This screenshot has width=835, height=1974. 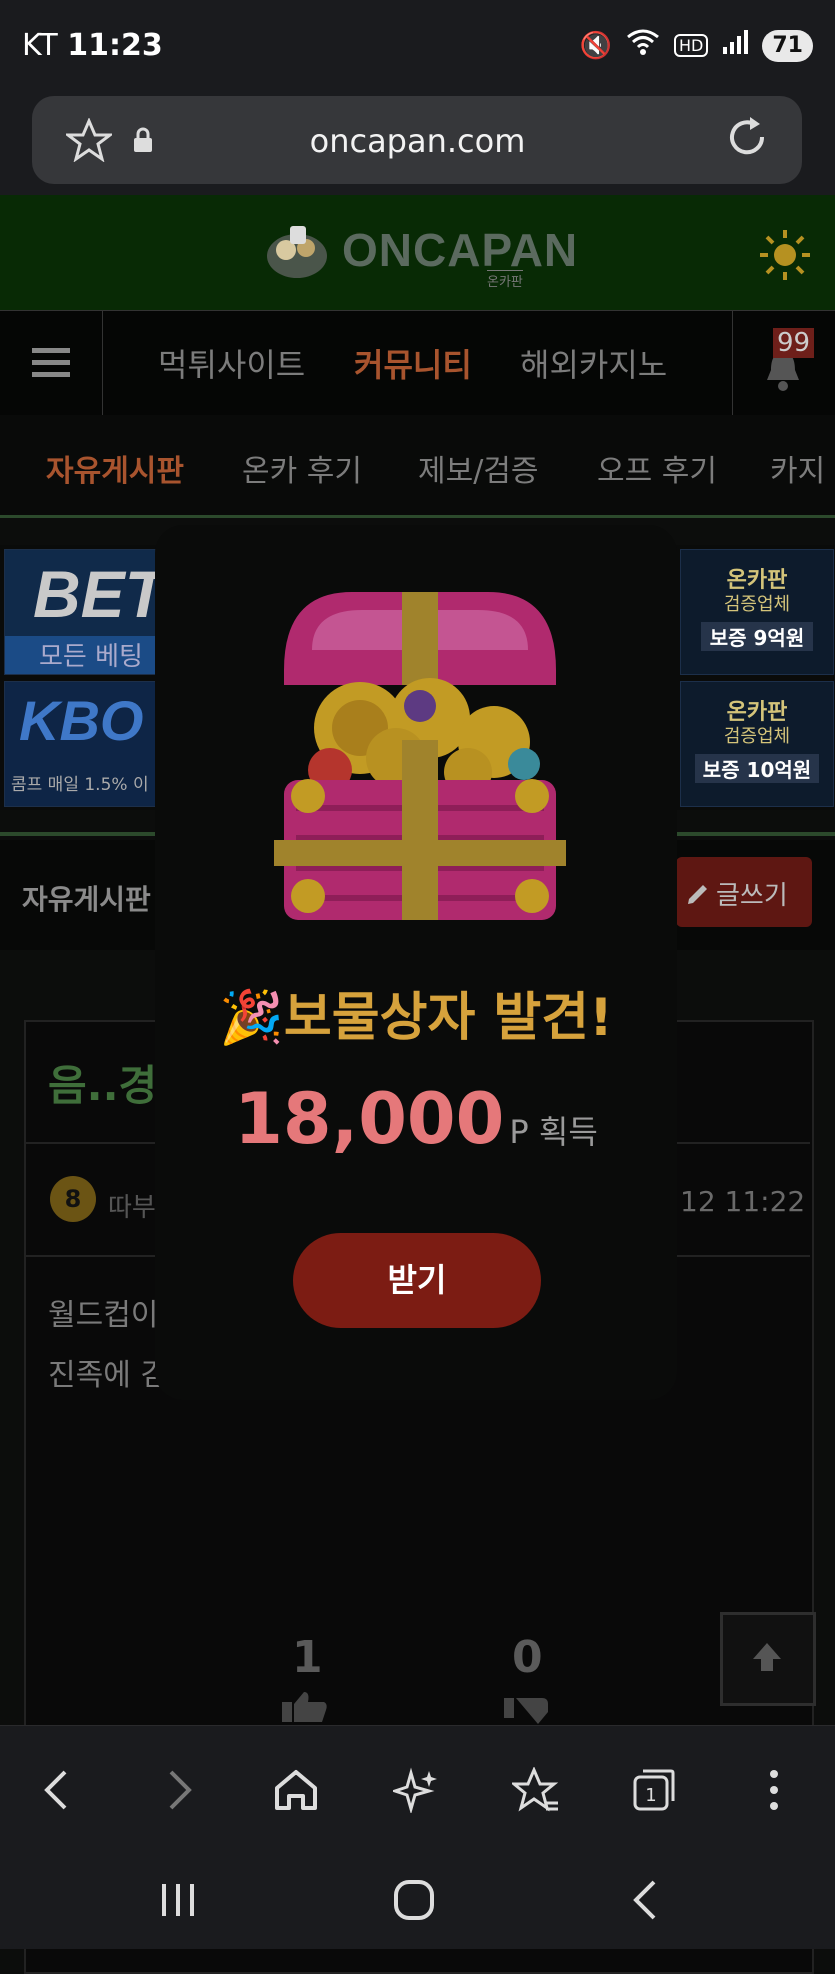 I want to click on logo-subtext: 온카판, so click(x=505, y=280).